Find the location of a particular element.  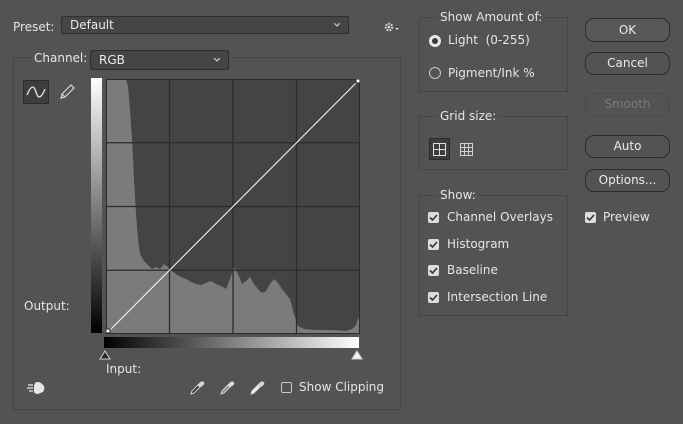

simple-grid-button is located at coordinates (439, 149).